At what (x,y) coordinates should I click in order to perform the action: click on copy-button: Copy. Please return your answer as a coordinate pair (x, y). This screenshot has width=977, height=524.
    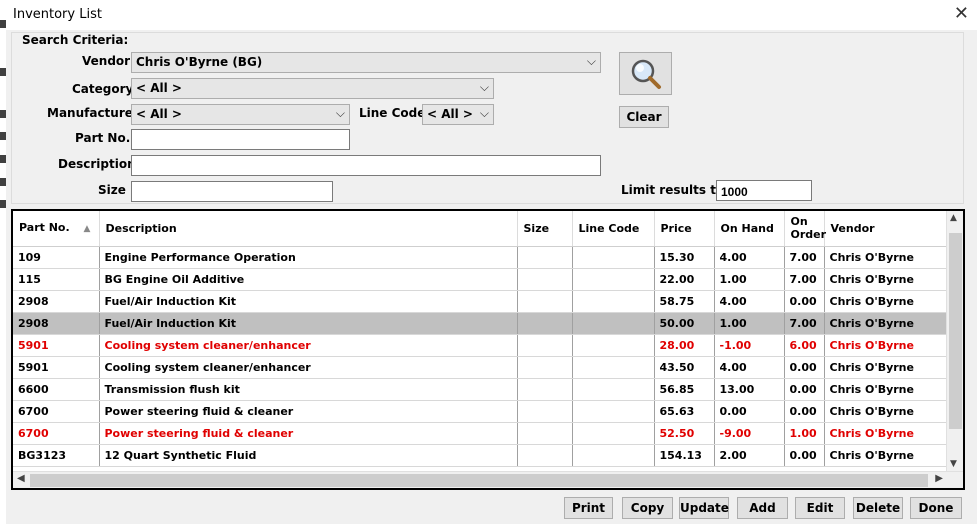
    Looking at the image, I should click on (647, 508).